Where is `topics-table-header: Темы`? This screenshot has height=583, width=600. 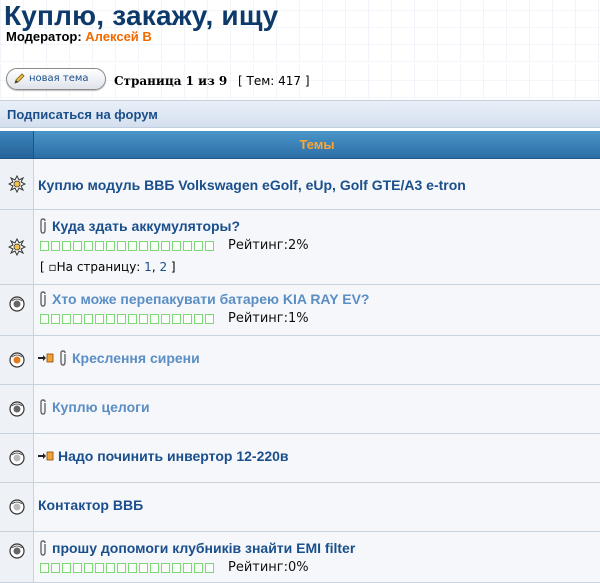
topics-table-header: Темы is located at coordinates (300, 145).